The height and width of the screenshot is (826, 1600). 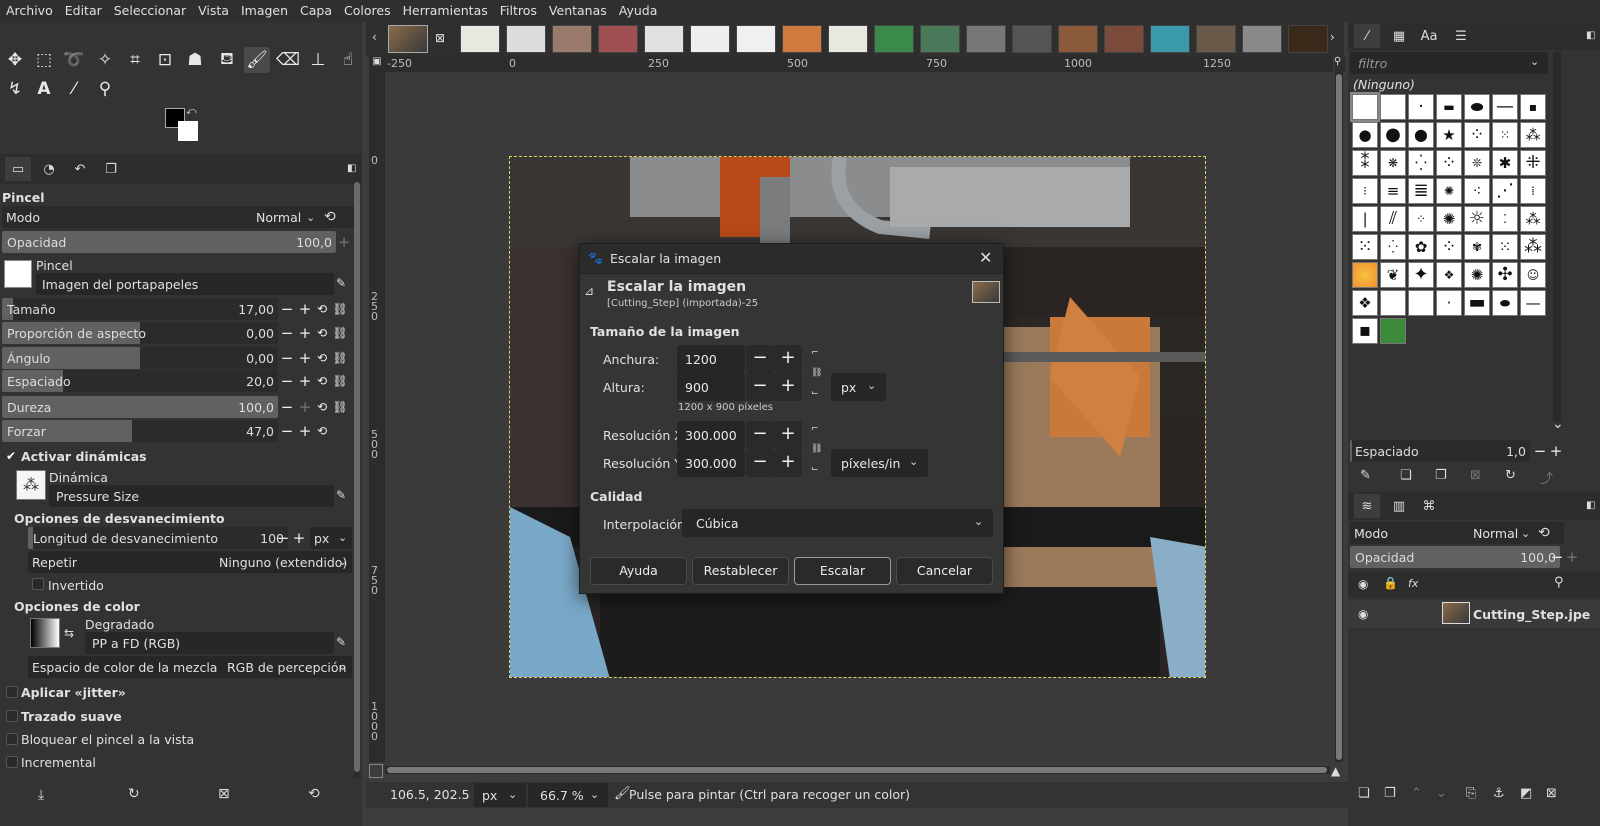 I want to click on y-resolution-increase-button: +, so click(x=788, y=463).